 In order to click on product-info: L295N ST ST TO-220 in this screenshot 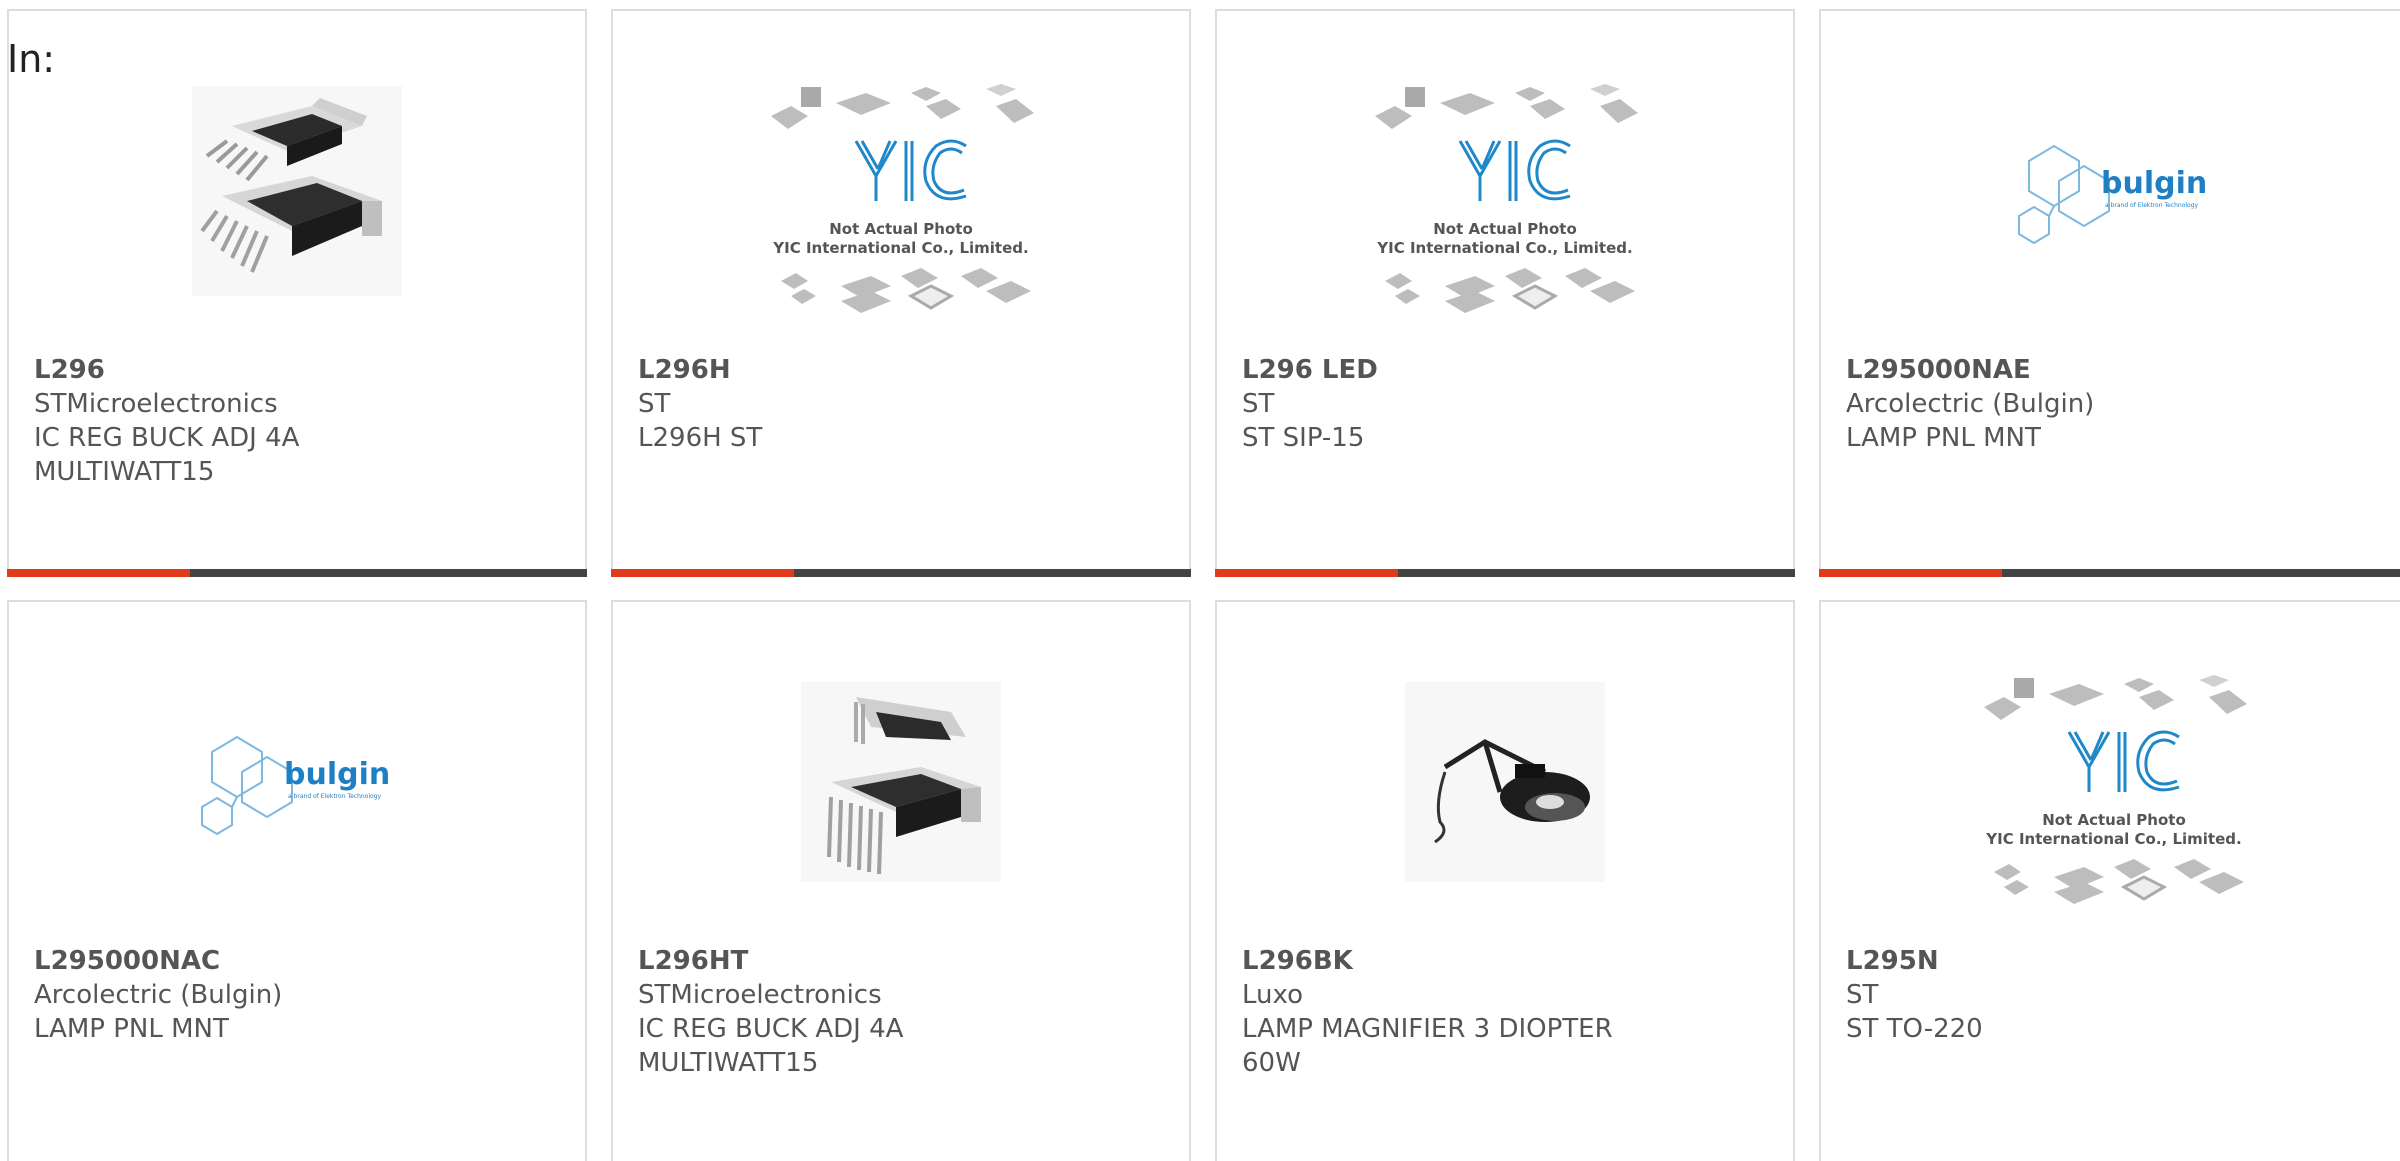, I will do `click(2116, 995)`.